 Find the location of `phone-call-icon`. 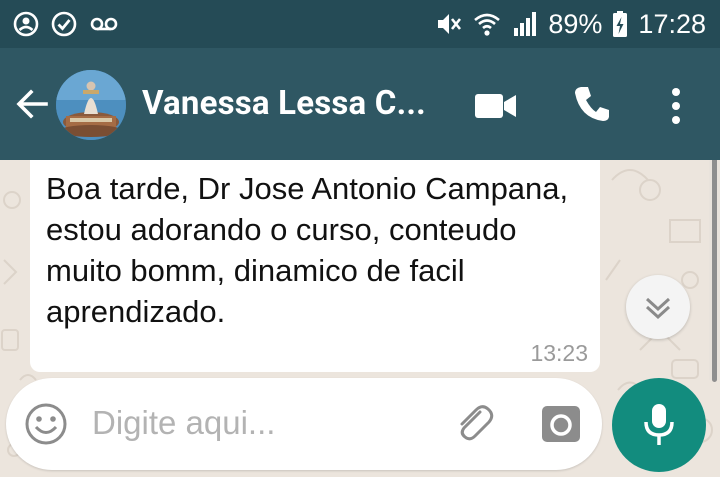

phone-call-icon is located at coordinates (592, 104).